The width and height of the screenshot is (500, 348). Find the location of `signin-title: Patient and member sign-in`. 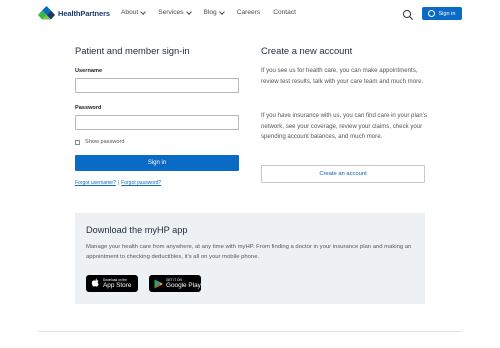

signin-title: Patient and member sign-in is located at coordinates (132, 50).